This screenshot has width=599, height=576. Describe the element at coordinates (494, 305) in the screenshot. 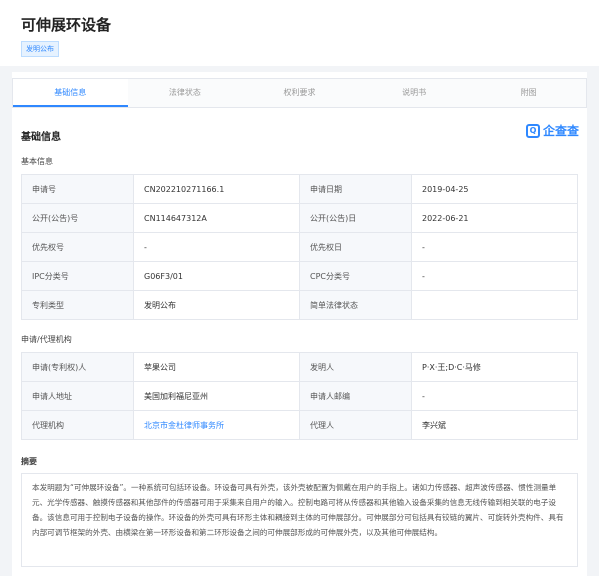

I see `field-value` at that location.